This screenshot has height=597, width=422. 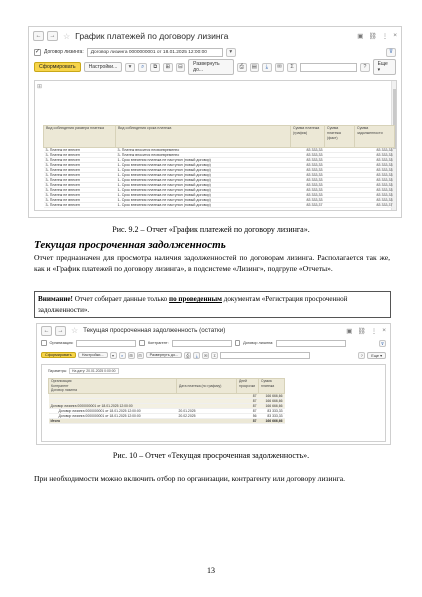 I want to click on organization-checkbox, so click(x=44, y=343).